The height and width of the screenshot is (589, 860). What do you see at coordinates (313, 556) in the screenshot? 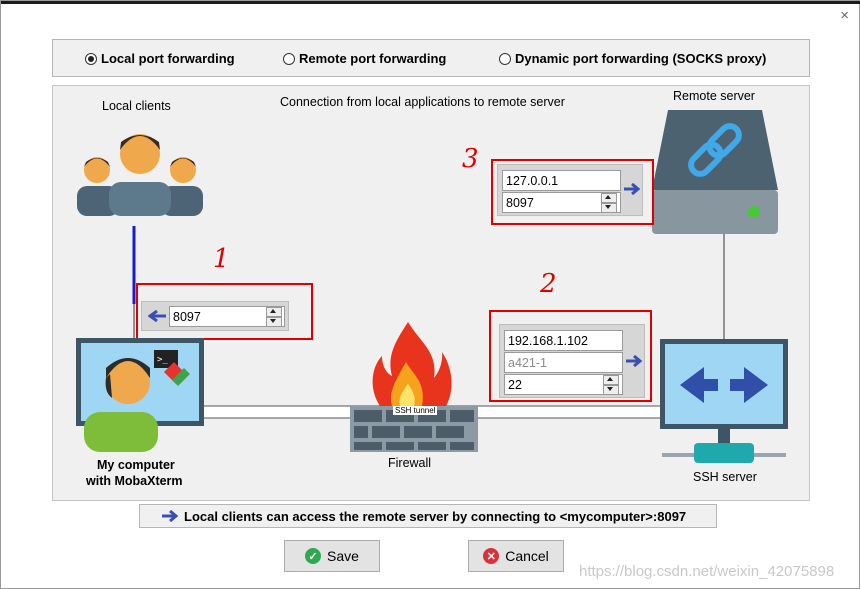
I see `checkmark-icon: ✓` at bounding box center [313, 556].